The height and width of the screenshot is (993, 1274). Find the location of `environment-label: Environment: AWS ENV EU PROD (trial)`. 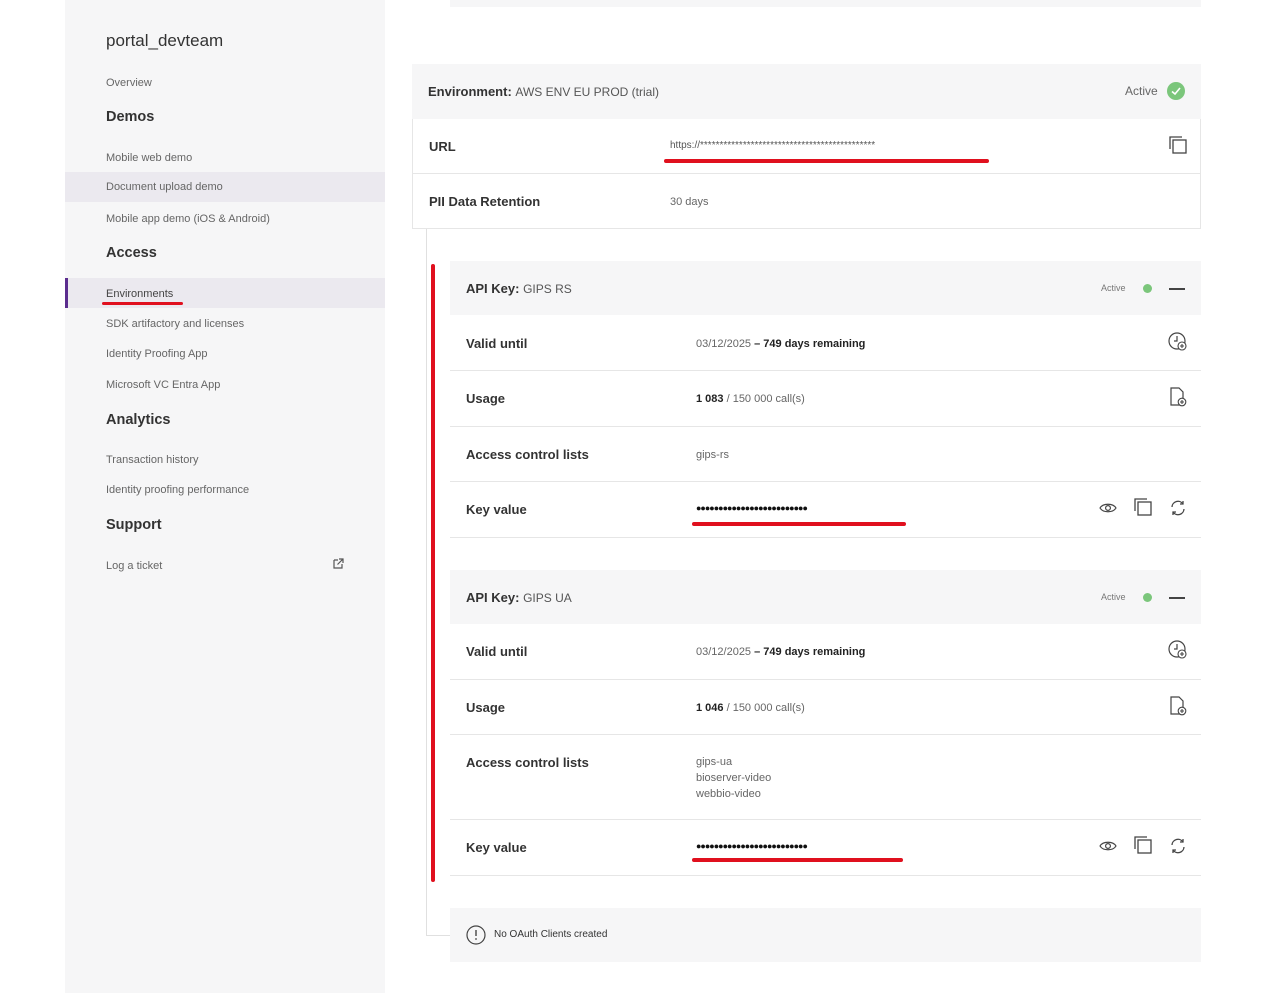

environment-label: Environment: AWS ENV EU PROD (trial) is located at coordinates (543, 91).